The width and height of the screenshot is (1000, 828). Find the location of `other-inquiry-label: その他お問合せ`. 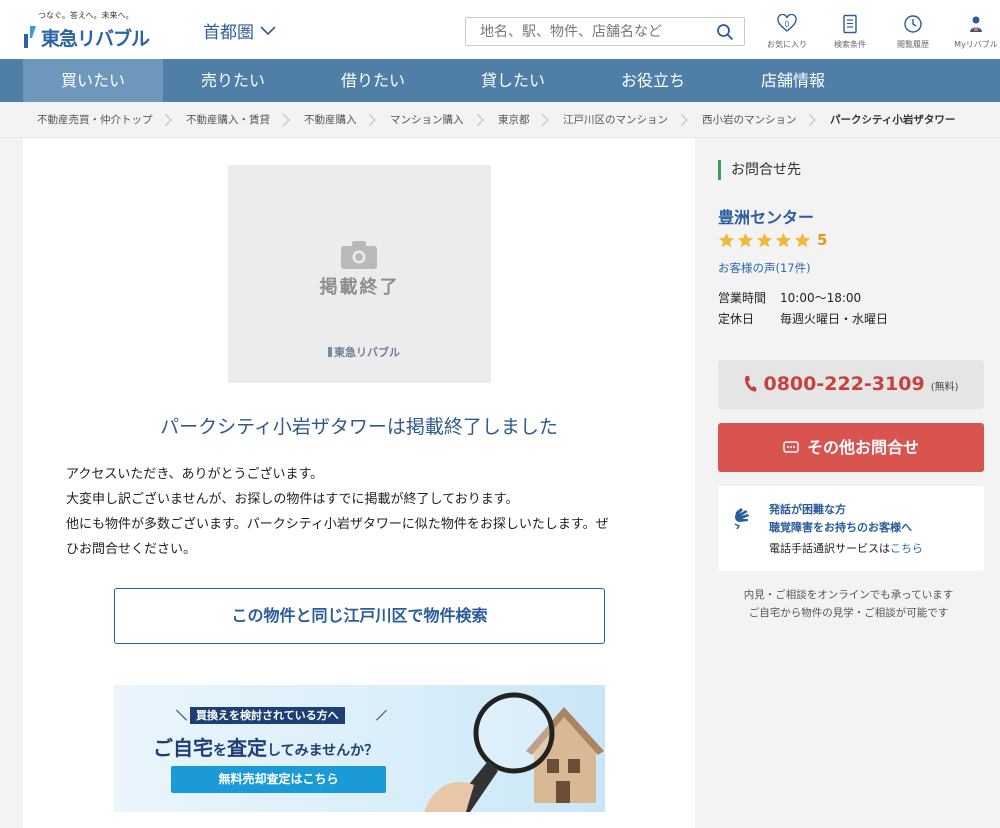

other-inquiry-label: その他お問合せ is located at coordinates (862, 447).